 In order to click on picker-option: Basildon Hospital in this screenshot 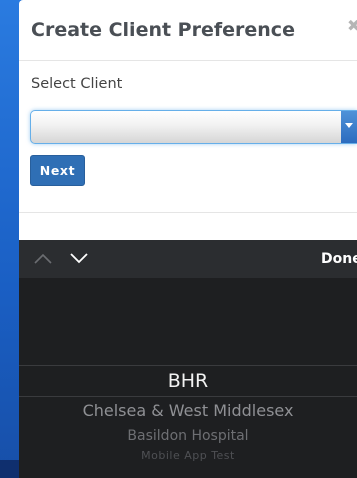, I will do `click(188, 436)`.